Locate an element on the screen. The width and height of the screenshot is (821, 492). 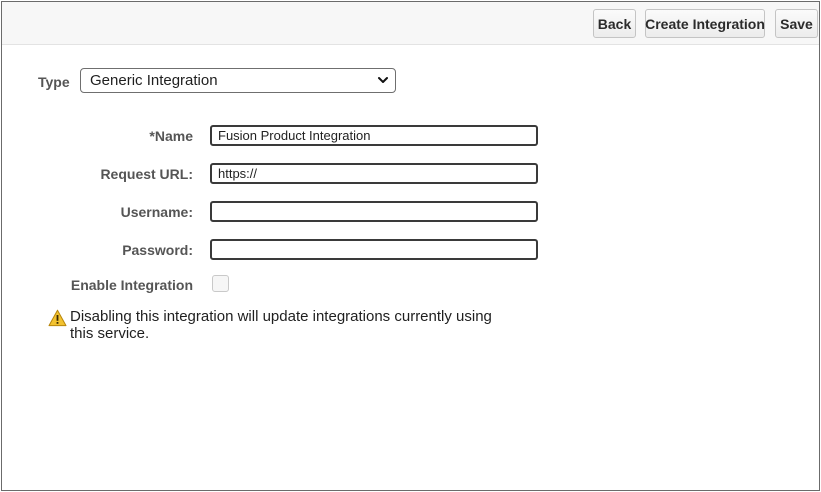
create-integration-button: Create Integration is located at coordinates (705, 23).